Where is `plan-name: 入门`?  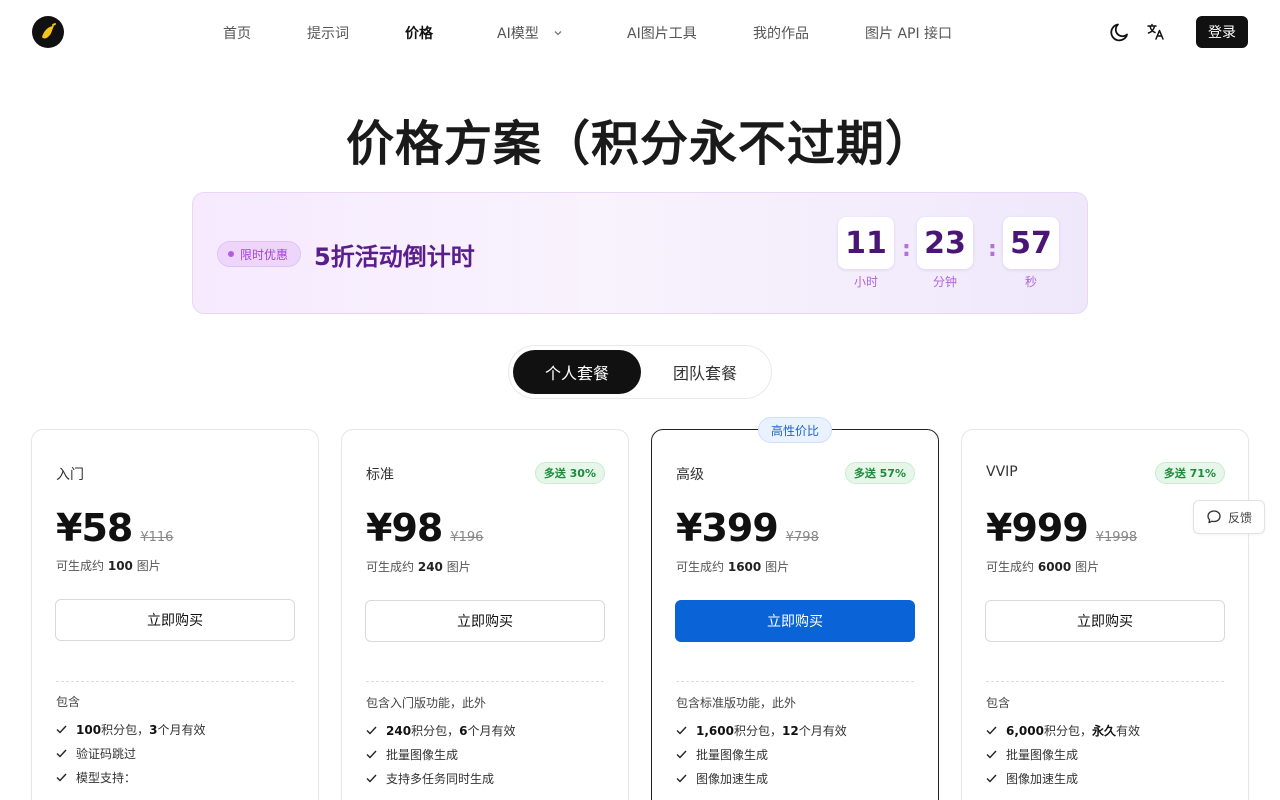 plan-name: 入门 is located at coordinates (70, 475).